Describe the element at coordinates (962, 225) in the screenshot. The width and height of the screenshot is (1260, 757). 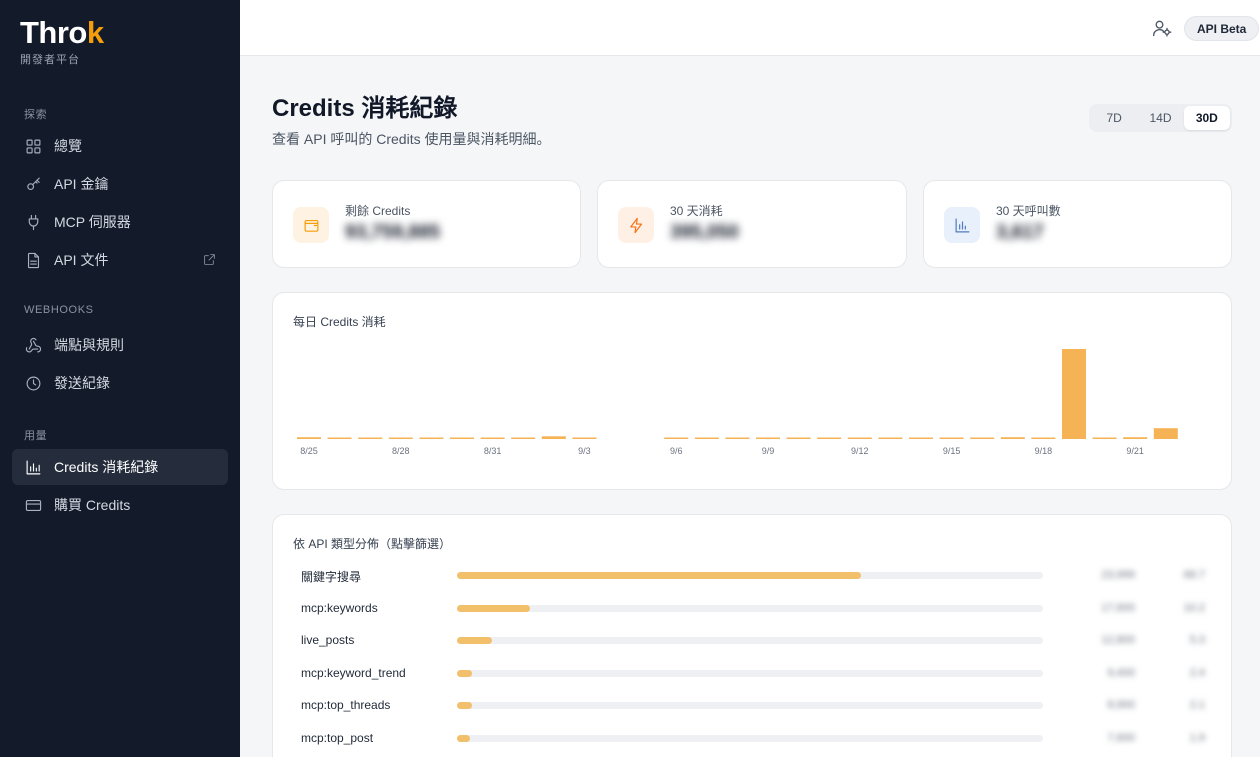
I see `bar-chart-icon` at that location.